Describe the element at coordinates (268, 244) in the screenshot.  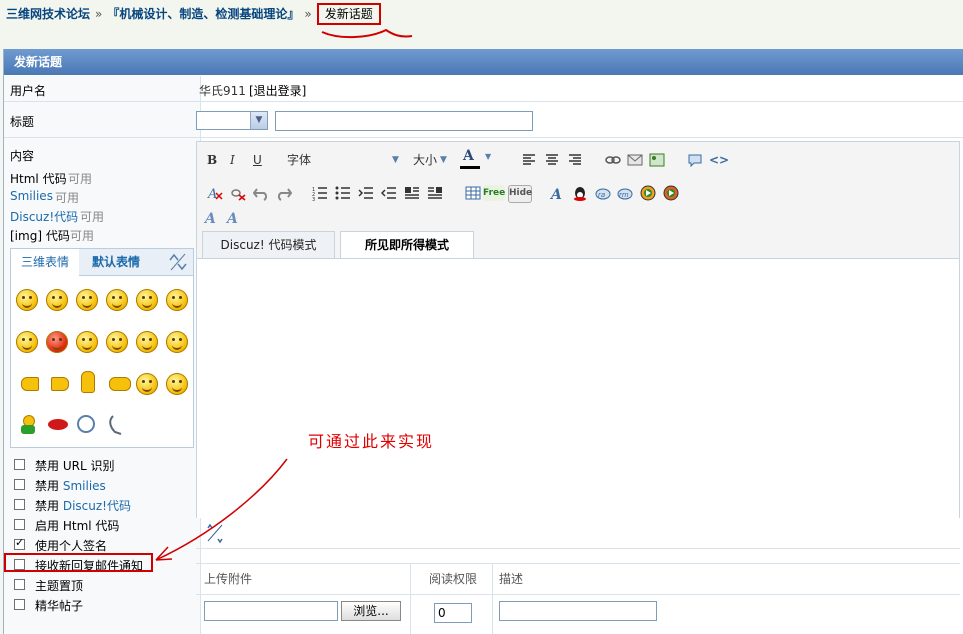
I see `tab-discuz-code-mode: Discuz! 代码模式` at that location.